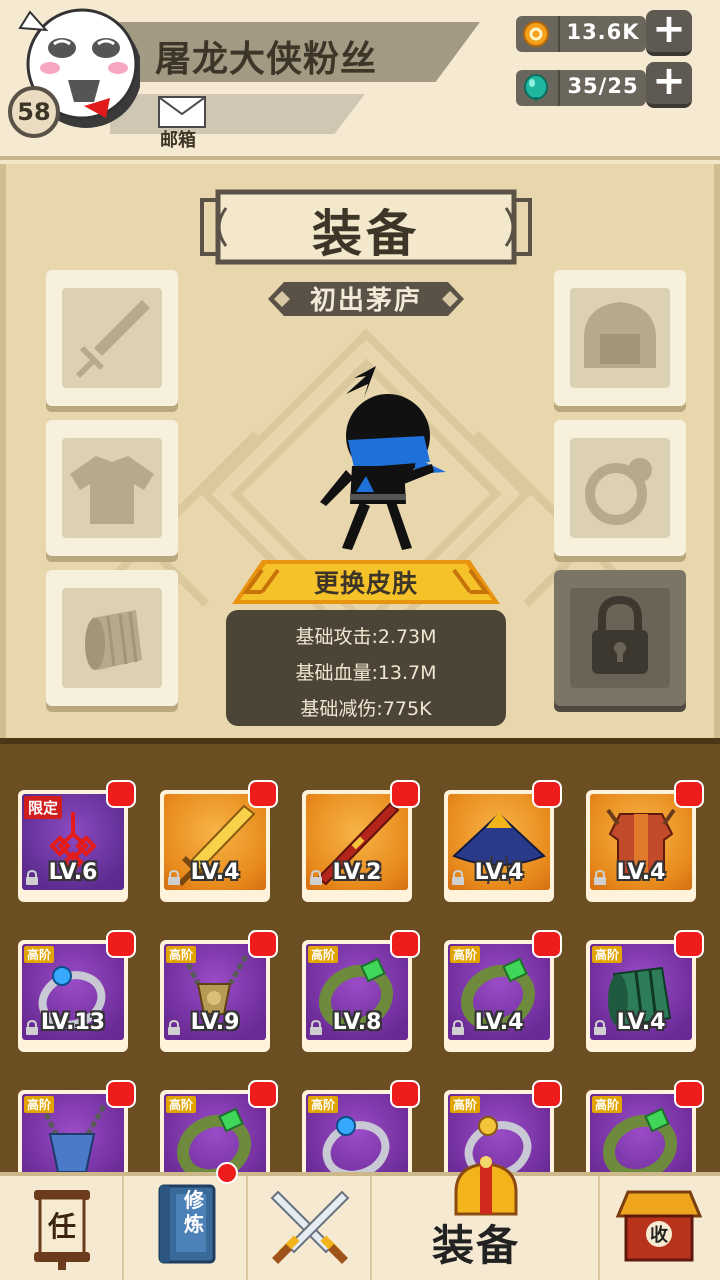 The width and height of the screenshot is (720, 1280). Describe the element at coordinates (43, 807) in the screenshot. I see `item-tag: 限定` at that location.